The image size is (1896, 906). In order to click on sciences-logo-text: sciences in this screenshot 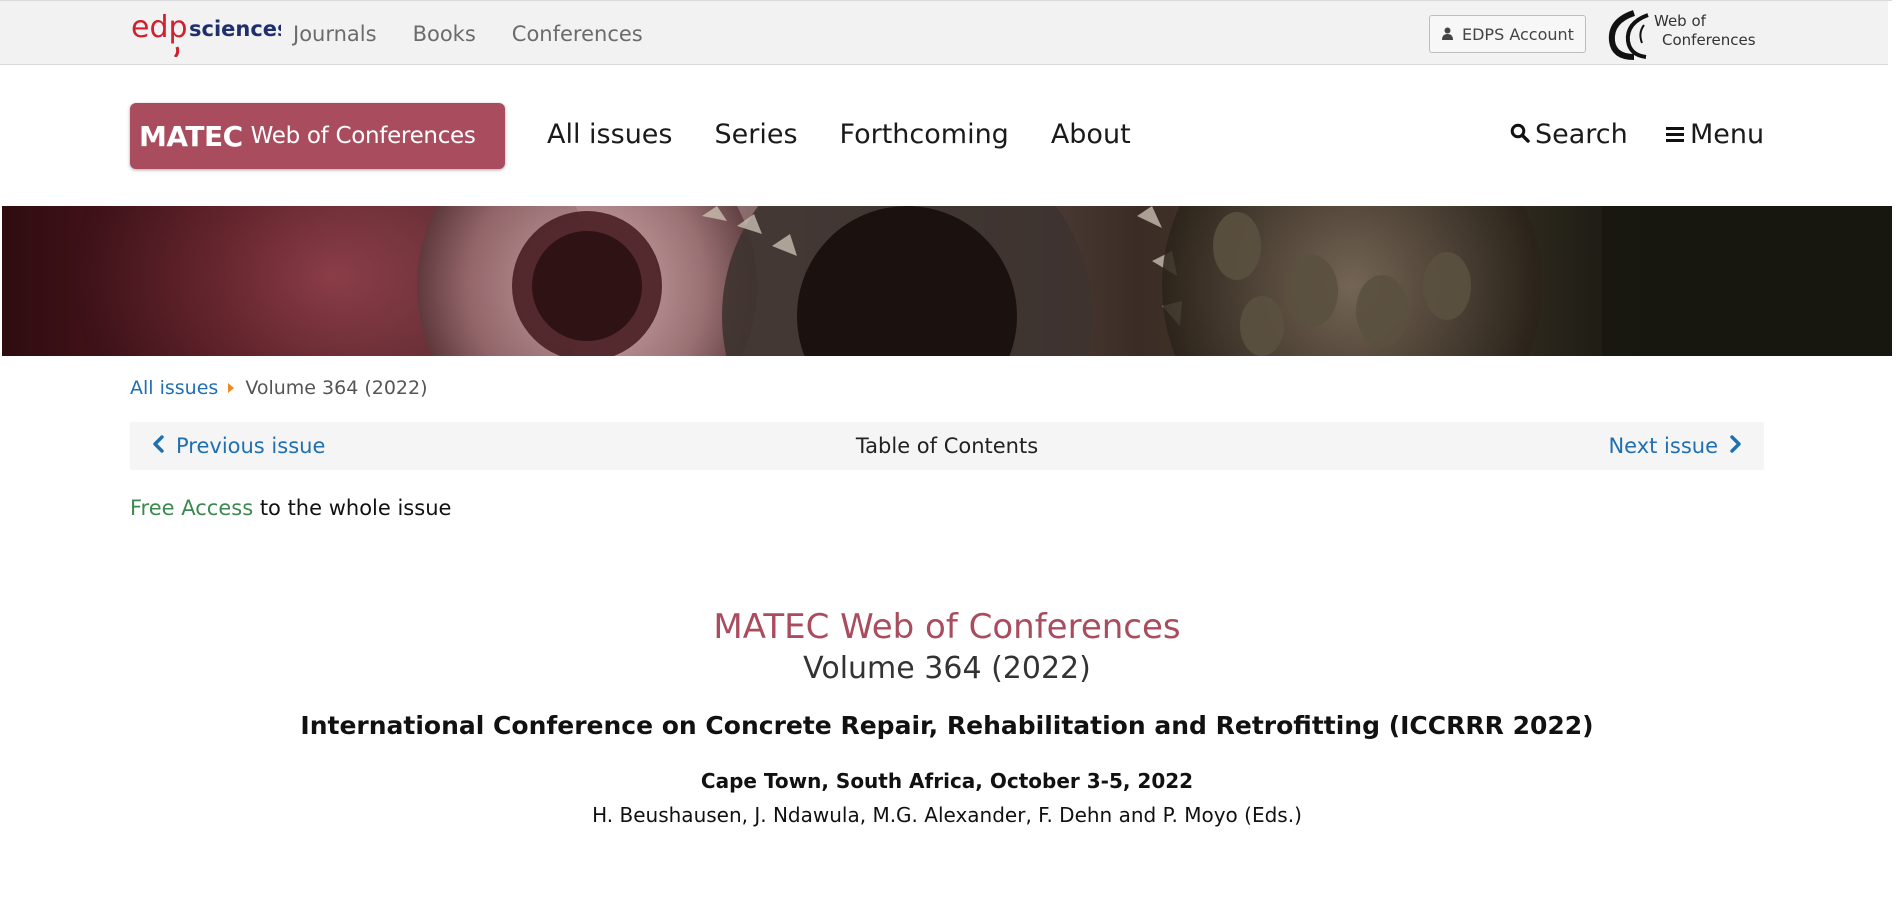, I will do `click(235, 29)`.